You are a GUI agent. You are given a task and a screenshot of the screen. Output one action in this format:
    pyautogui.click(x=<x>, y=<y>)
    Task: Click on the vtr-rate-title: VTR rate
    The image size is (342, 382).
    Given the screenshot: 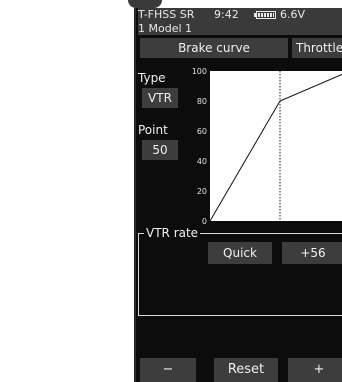 What is the action you would take?
    pyautogui.click(x=172, y=233)
    